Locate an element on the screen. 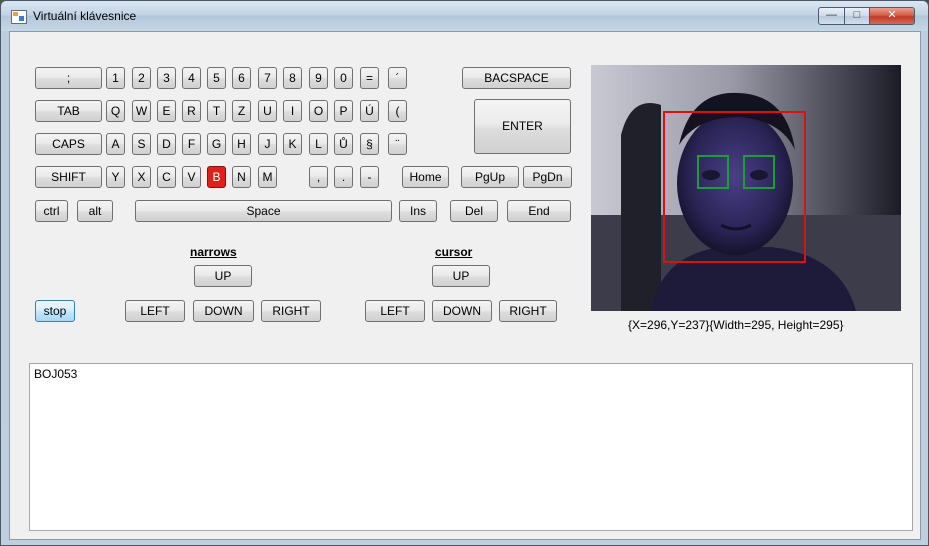 This screenshot has width=929, height=546. key-sym11: § is located at coordinates (369, 144).